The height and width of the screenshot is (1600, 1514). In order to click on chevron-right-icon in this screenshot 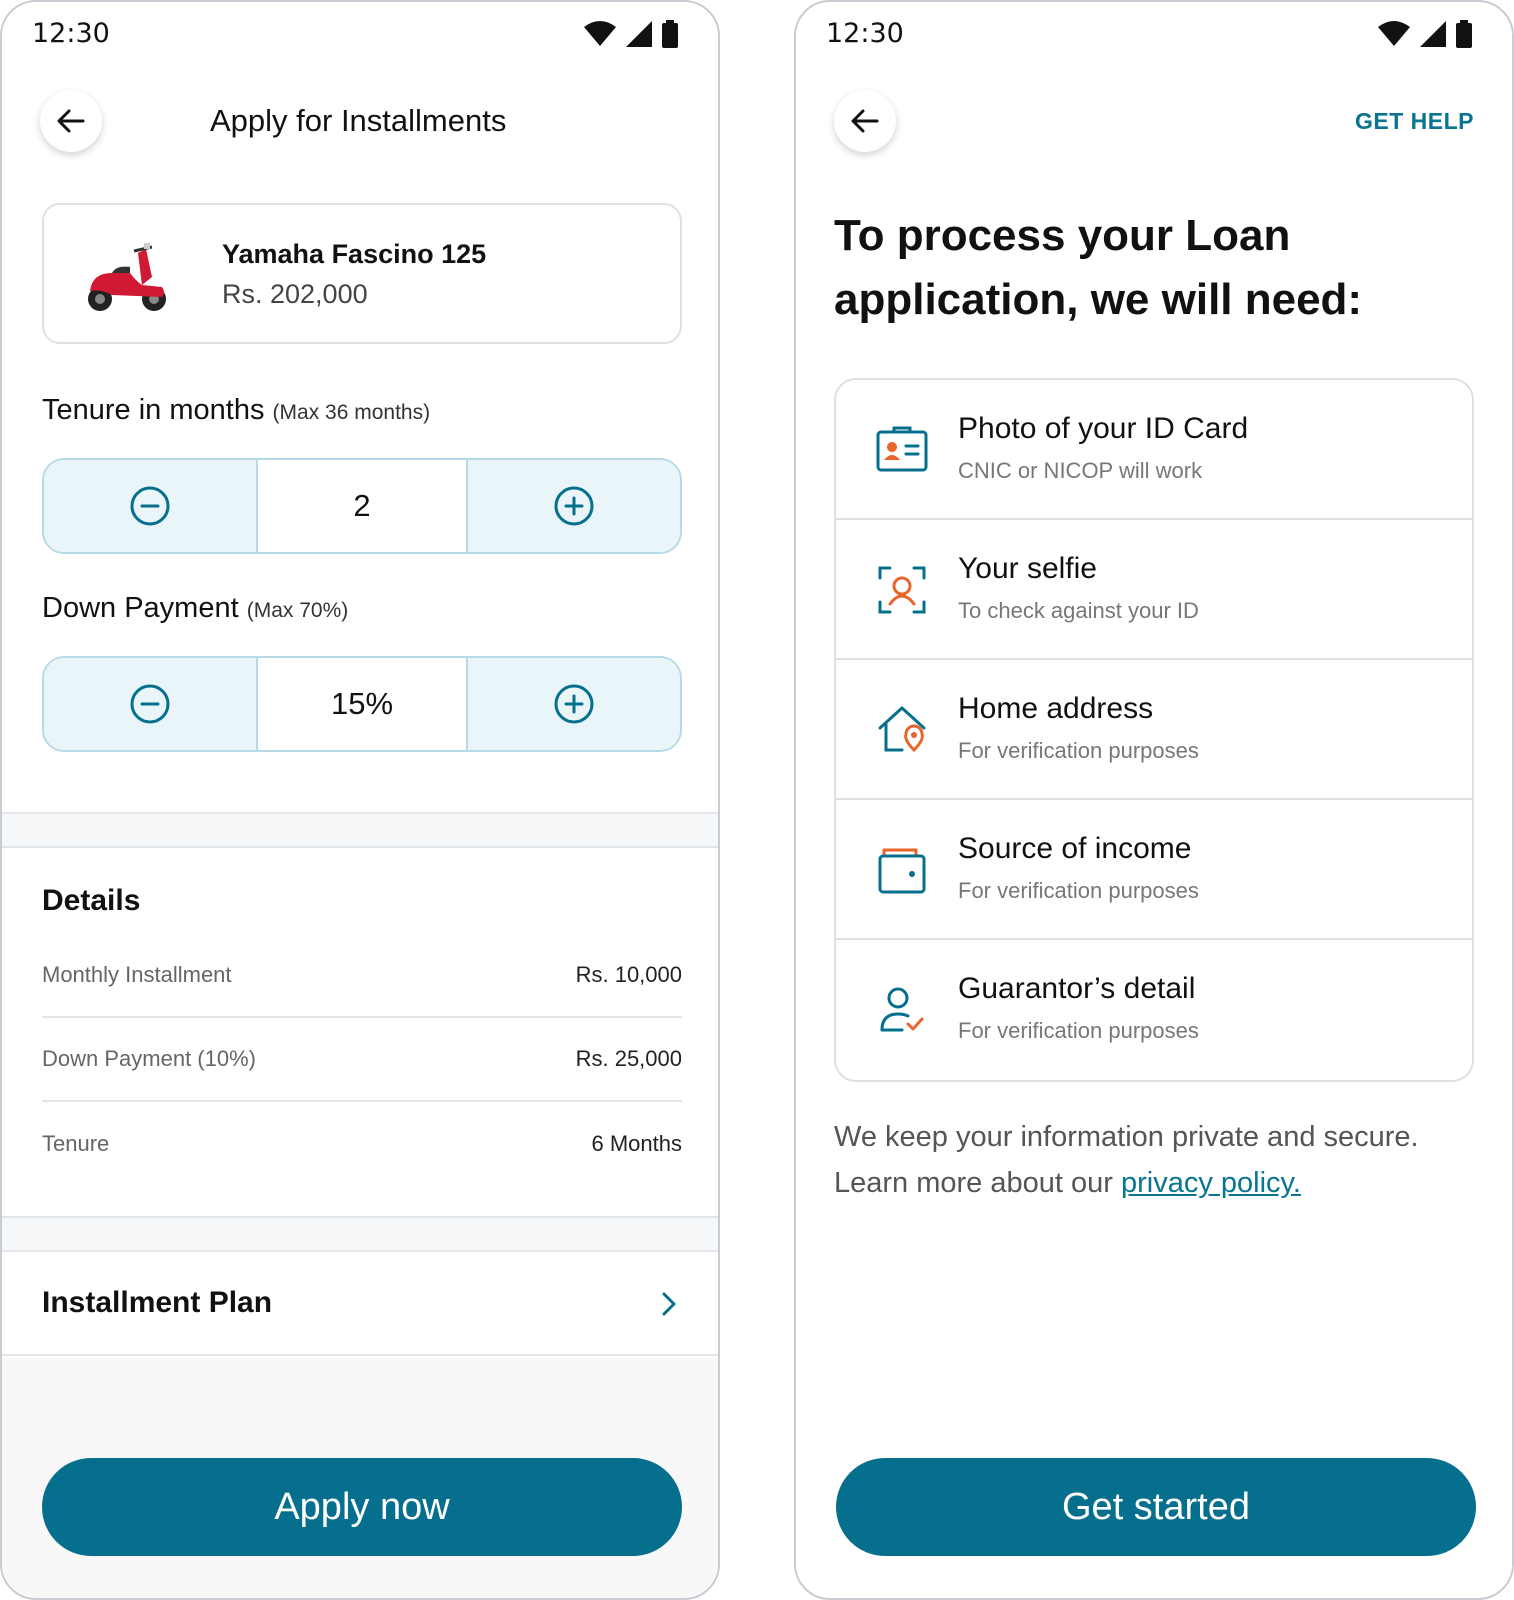, I will do `click(669, 1304)`.